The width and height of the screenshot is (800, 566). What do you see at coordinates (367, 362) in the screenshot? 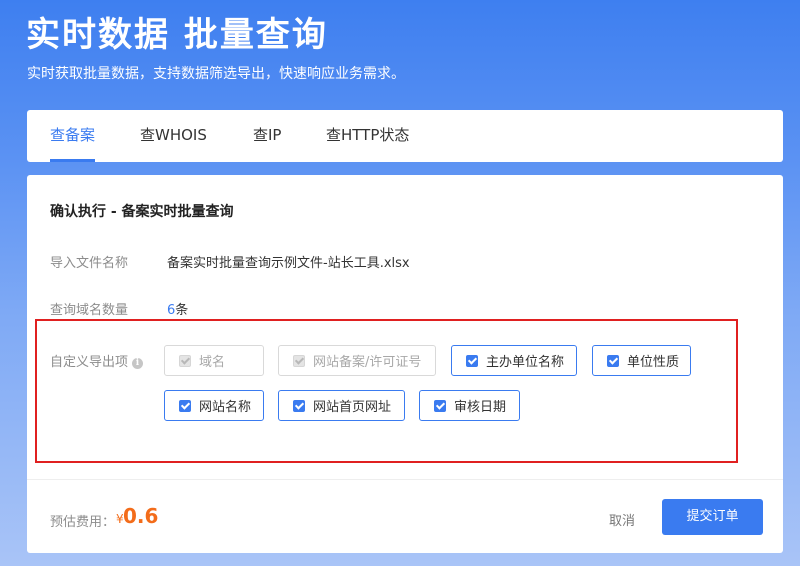
I see `export-option-label: 网站备案/许可证号` at bounding box center [367, 362].